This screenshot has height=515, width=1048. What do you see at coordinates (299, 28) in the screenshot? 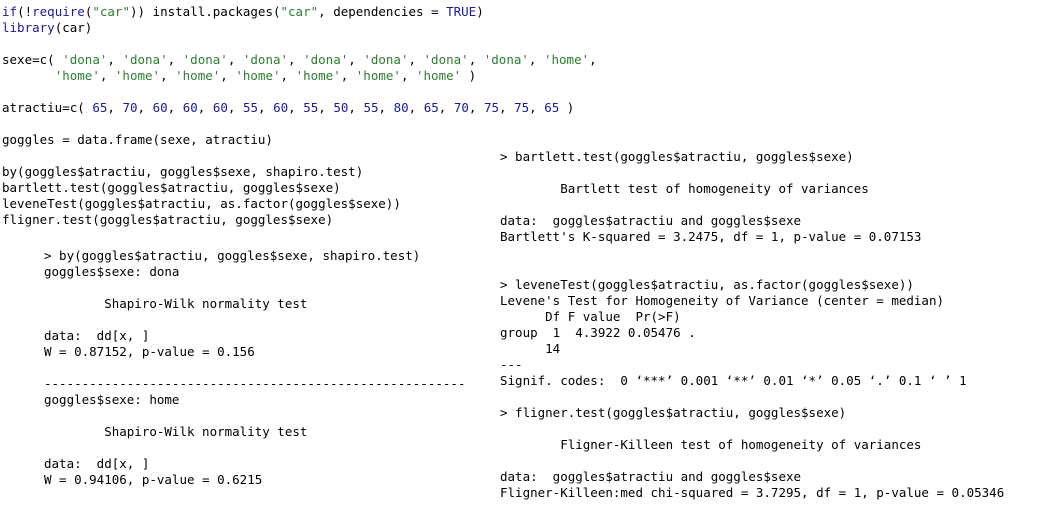
I see `code-line: library(car)` at bounding box center [299, 28].